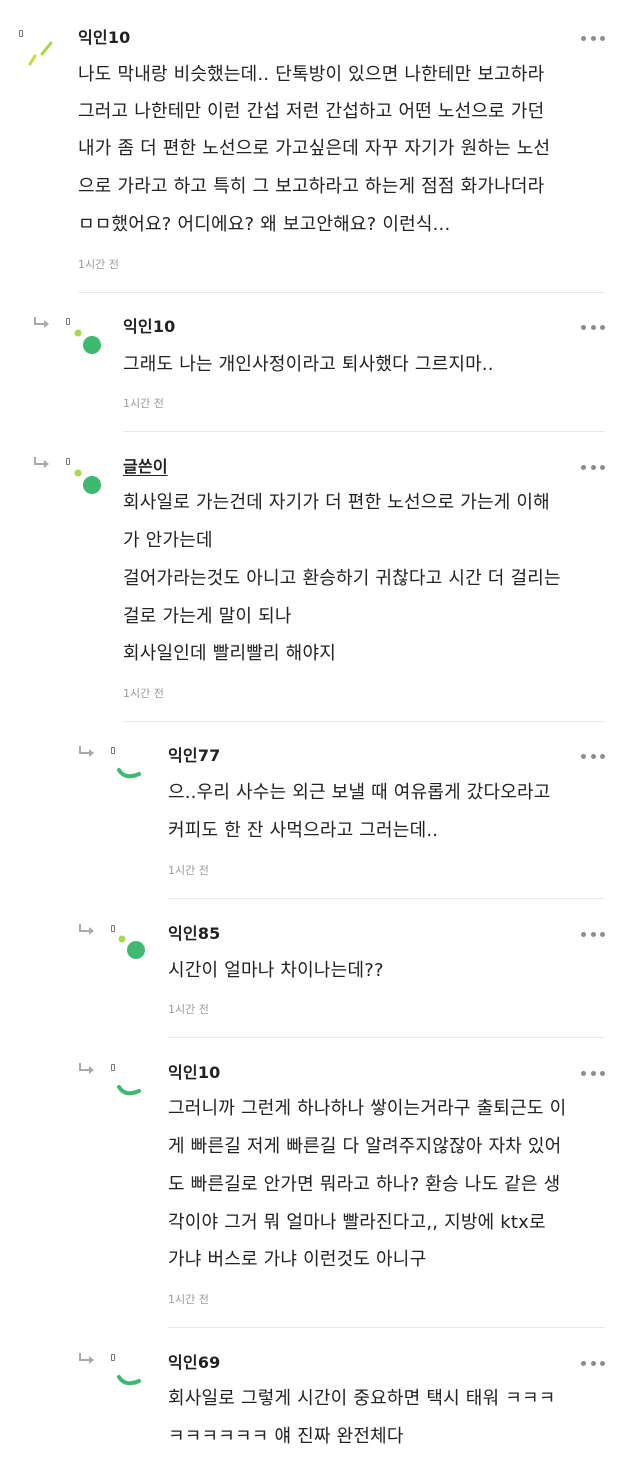 The height and width of the screenshot is (1462, 621). I want to click on comment-line: 으로 가라고 하고 특히 그 보고하라고 하는게 점점 화가나더라, so click(311, 186).